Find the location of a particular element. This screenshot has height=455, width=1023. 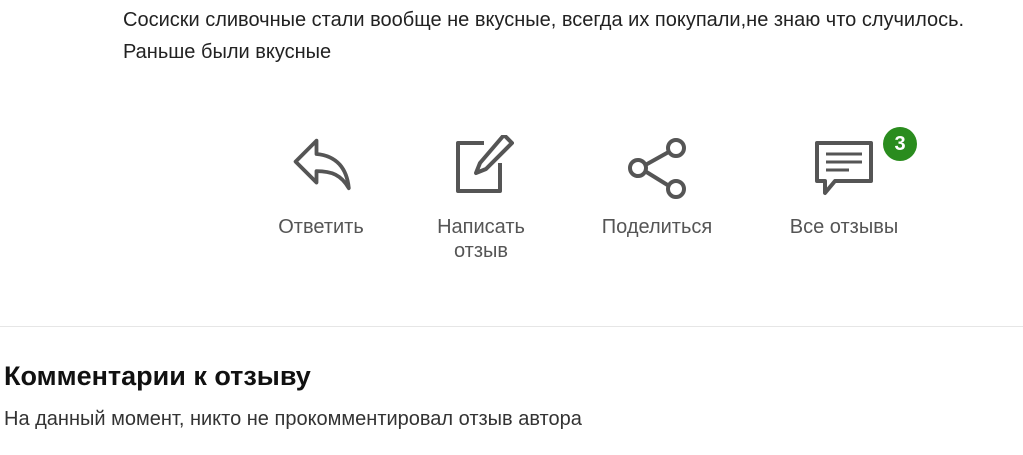

review-count-badge: 3 is located at coordinates (900, 144).